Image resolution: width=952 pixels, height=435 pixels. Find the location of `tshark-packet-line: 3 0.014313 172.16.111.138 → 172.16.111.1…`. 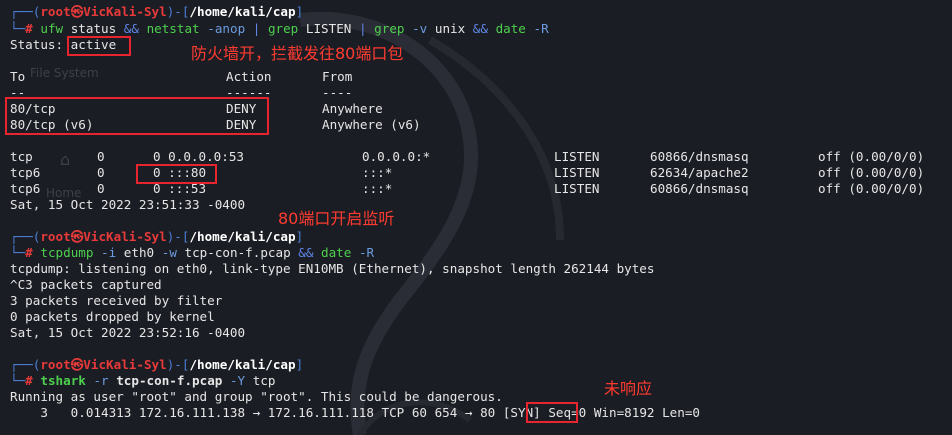

tshark-packet-line: 3 0.014313 172.16.111.138 → 172.16.111.1… is located at coordinates (355, 412).